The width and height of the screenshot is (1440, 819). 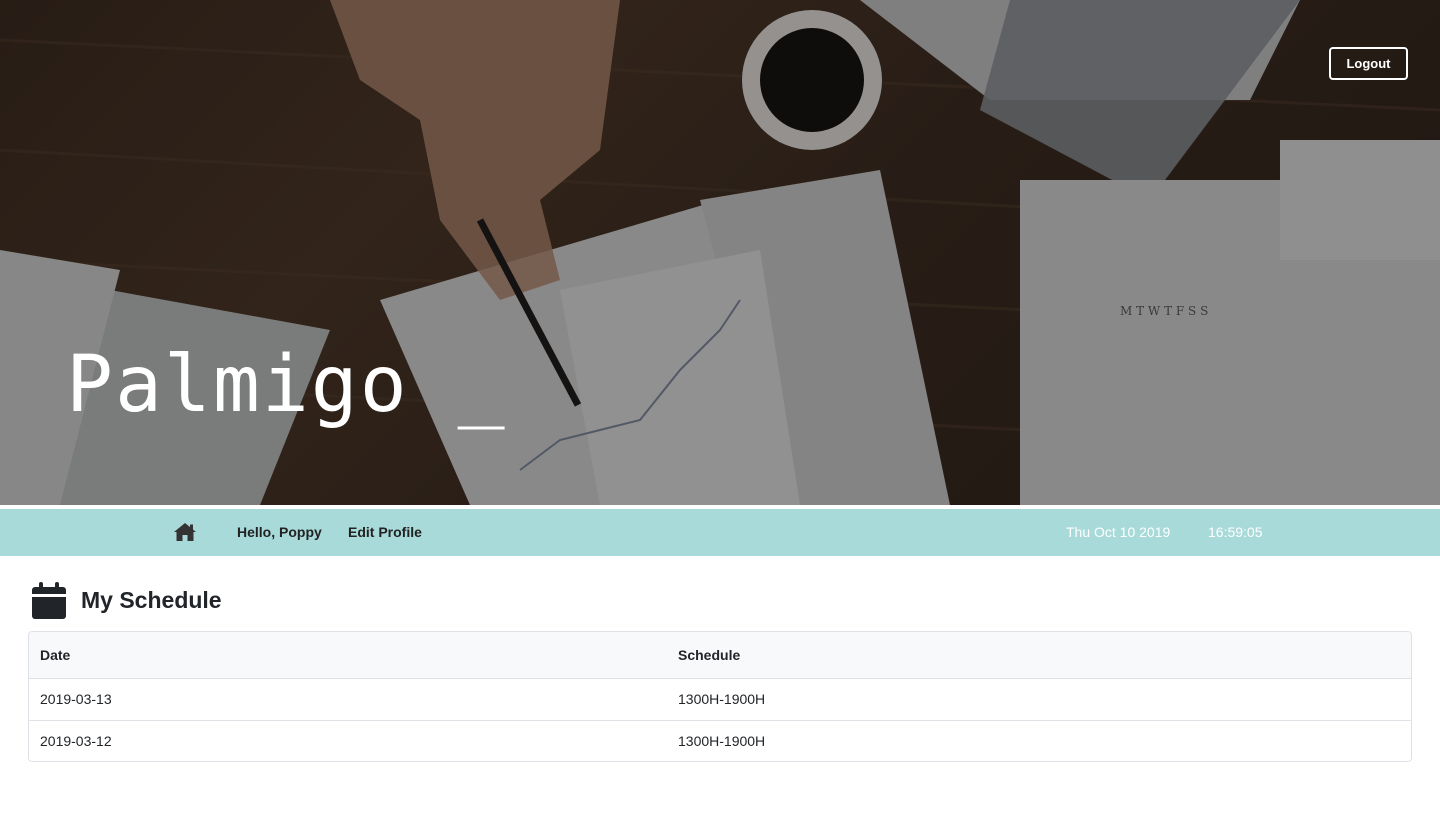 What do you see at coordinates (1368, 63) in the screenshot?
I see `logout-button: Logout` at bounding box center [1368, 63].